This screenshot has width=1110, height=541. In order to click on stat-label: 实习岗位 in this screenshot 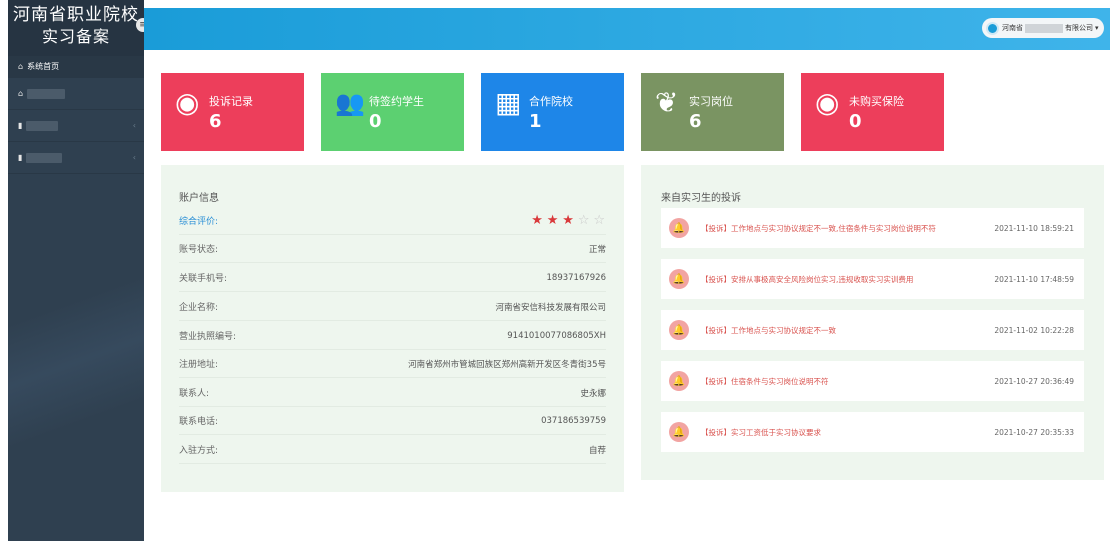, I will do `click(711, 101)`.